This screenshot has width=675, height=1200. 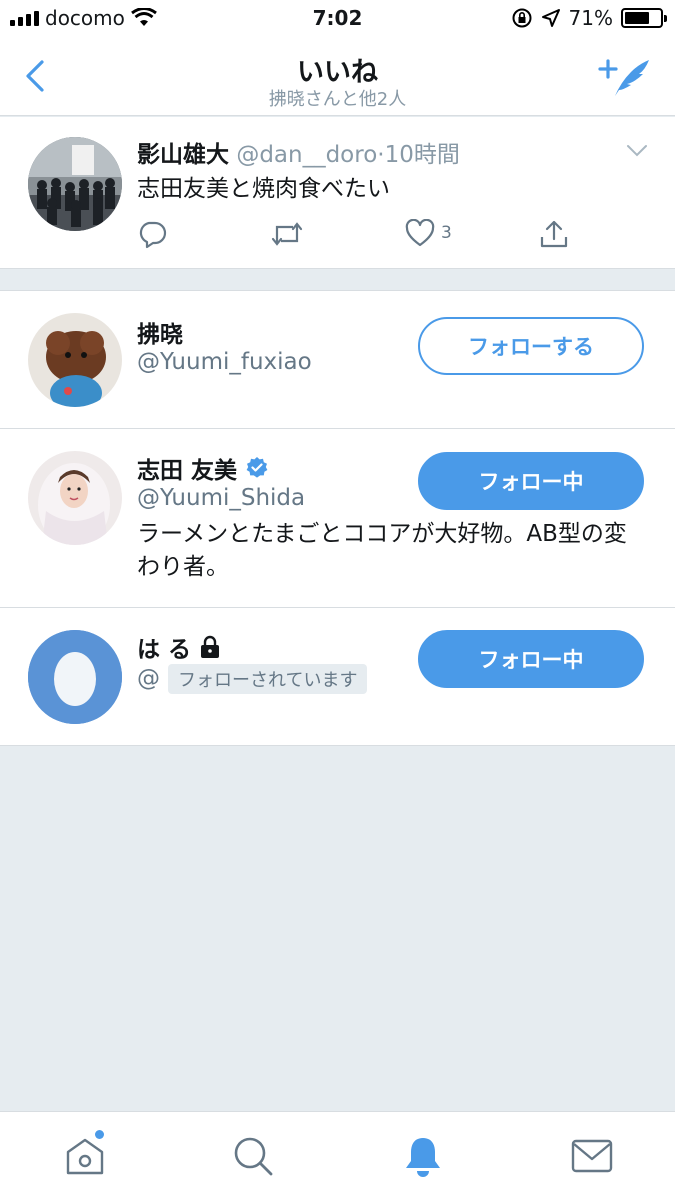 I want to click on status-right: 71%, so click(x=589, y=18).